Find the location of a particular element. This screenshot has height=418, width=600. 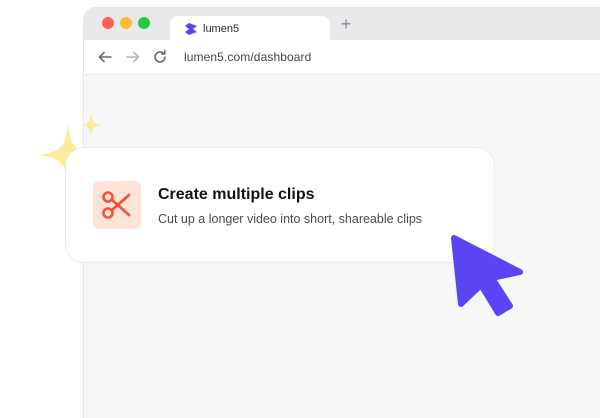

mouse-cursor-icon is located at coordinates (487, 275).